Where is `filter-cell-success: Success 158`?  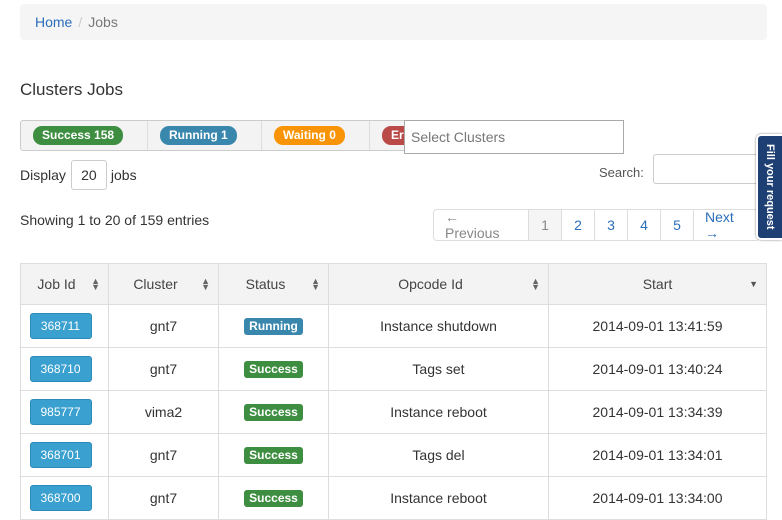 filter-cell-success: Success 158 is located at coordinates (84, 135).